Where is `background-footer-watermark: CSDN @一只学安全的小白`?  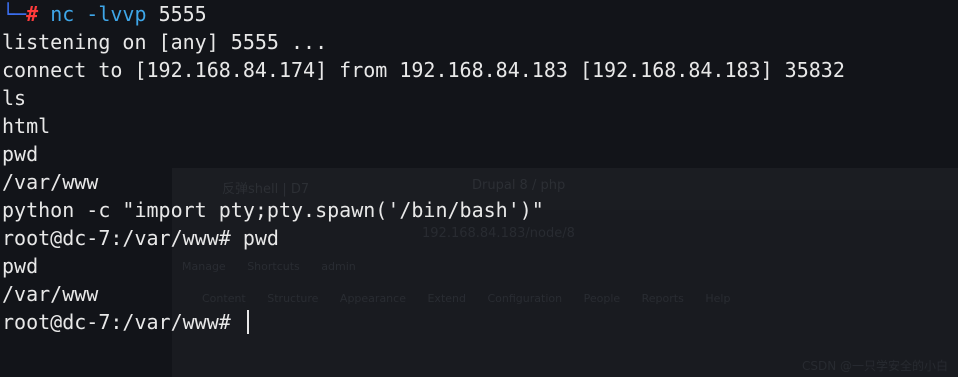 background-footer-watermark: CSDN @一只学安全的小白 is located at coordinates (874, 366).